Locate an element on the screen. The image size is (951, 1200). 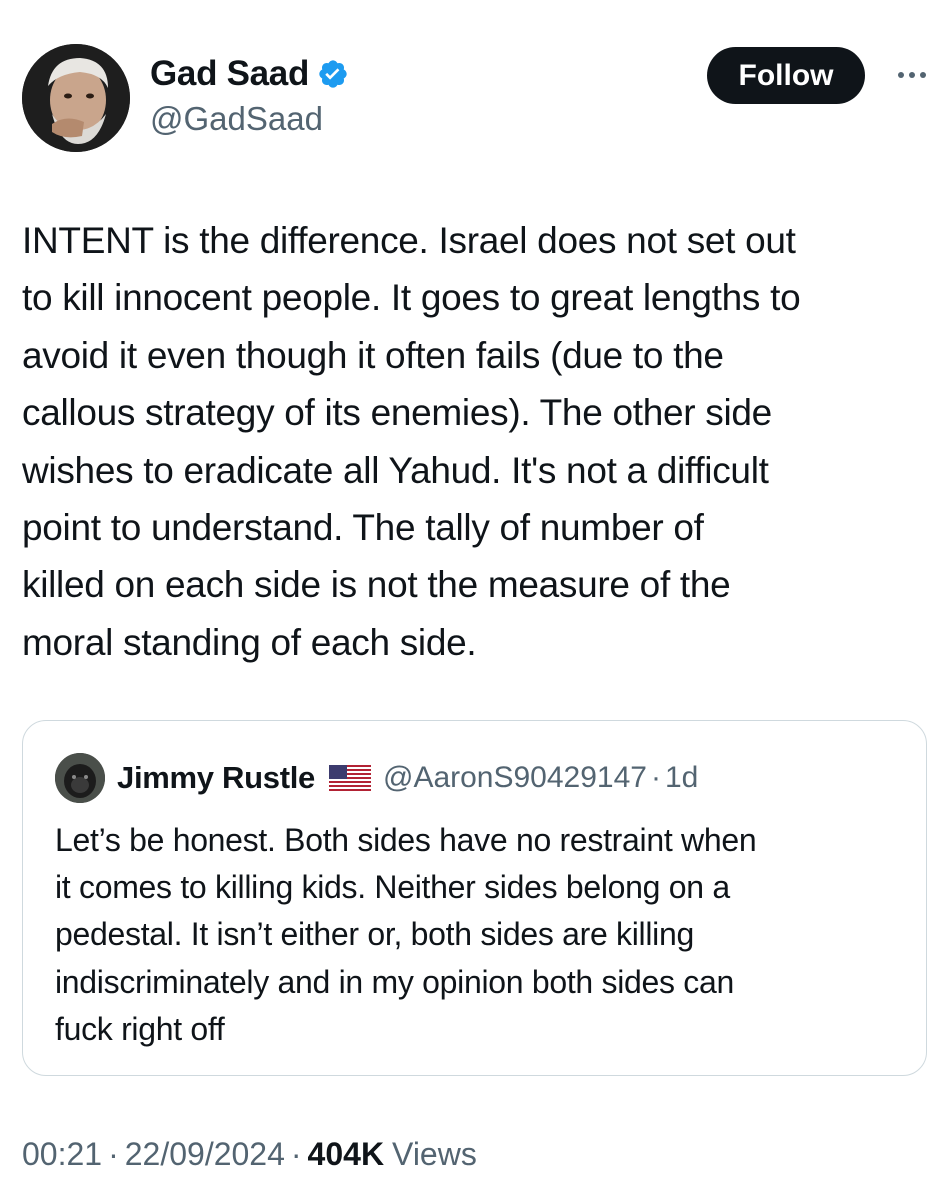
tweet-meta: 00:21 · 22/09/2024 · 404K Views is located at coordinates (249, 1154).